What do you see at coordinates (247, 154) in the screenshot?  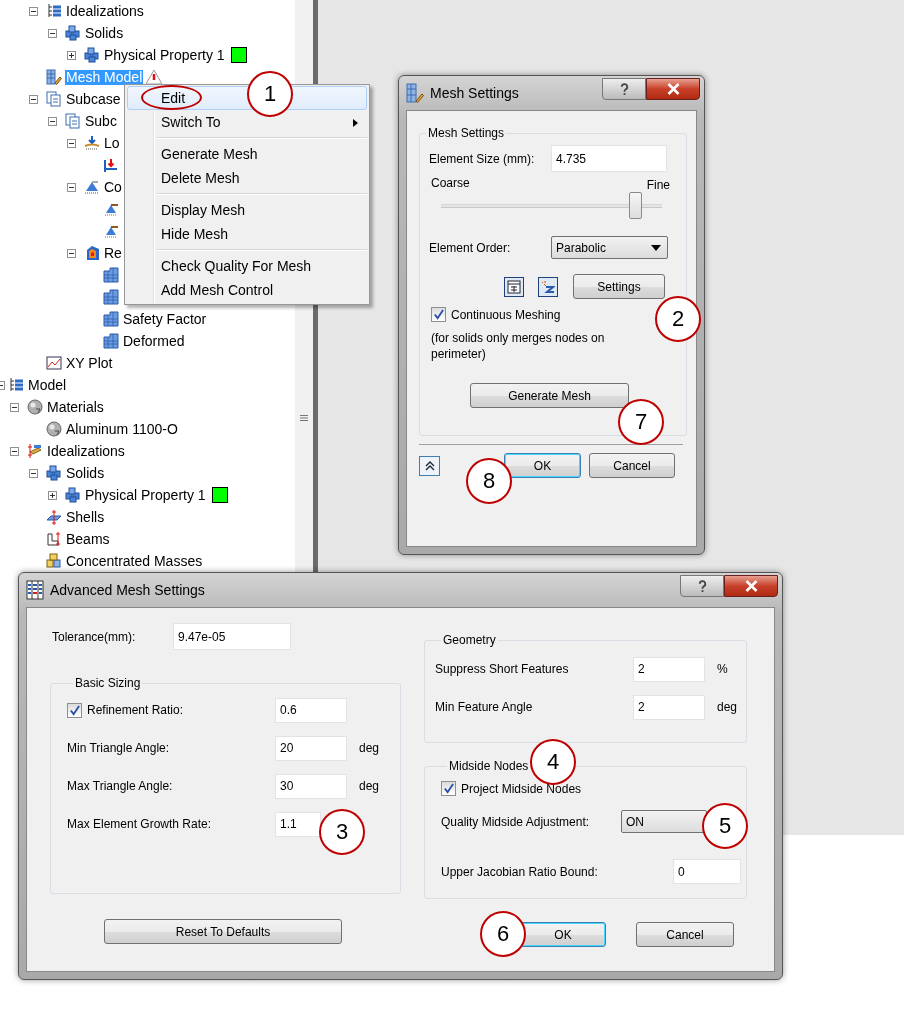 I see `menu-item: Generate Mesh` at bounding box center [247, 154].